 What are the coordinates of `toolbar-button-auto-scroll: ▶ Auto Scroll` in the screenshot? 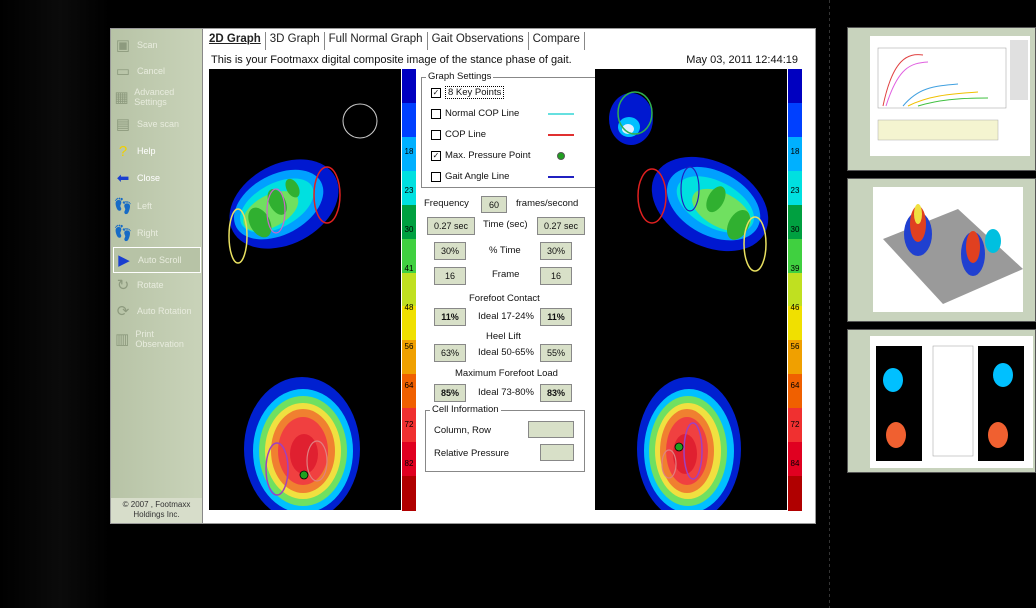 It's located at (157, 260).